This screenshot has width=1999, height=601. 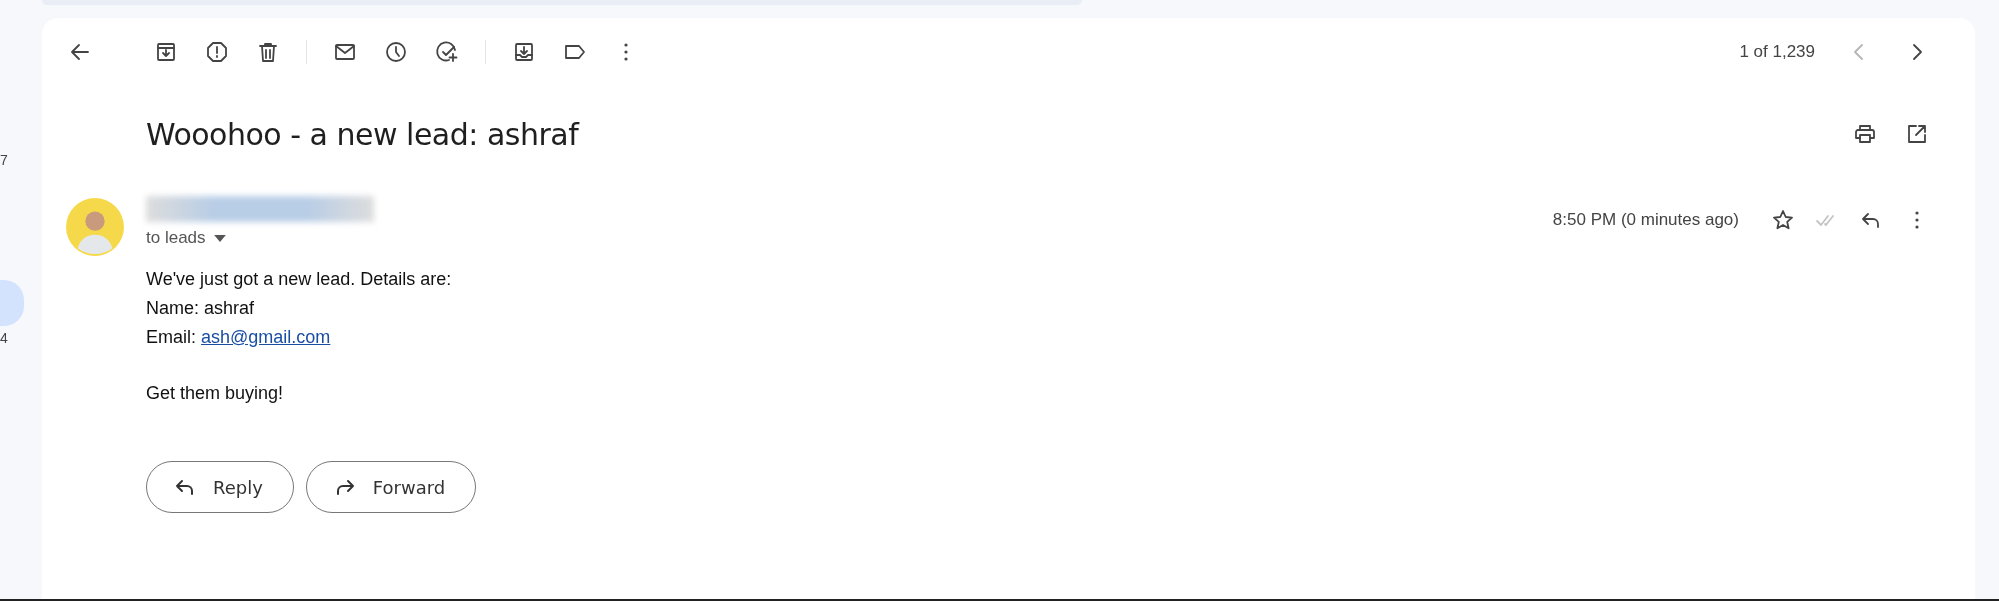 I want to click on body-text: Get them buying!, so click(x=215, y=393).